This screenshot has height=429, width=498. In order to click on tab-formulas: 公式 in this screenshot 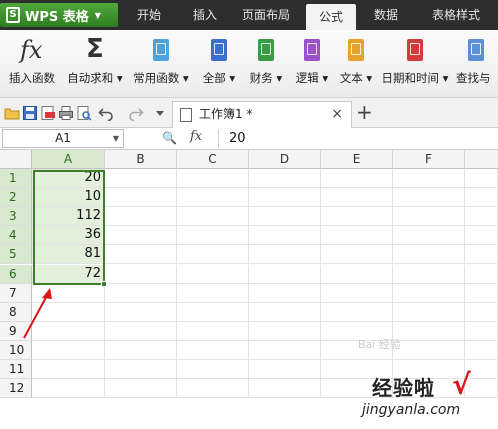, I will do `click(331, 17)`.